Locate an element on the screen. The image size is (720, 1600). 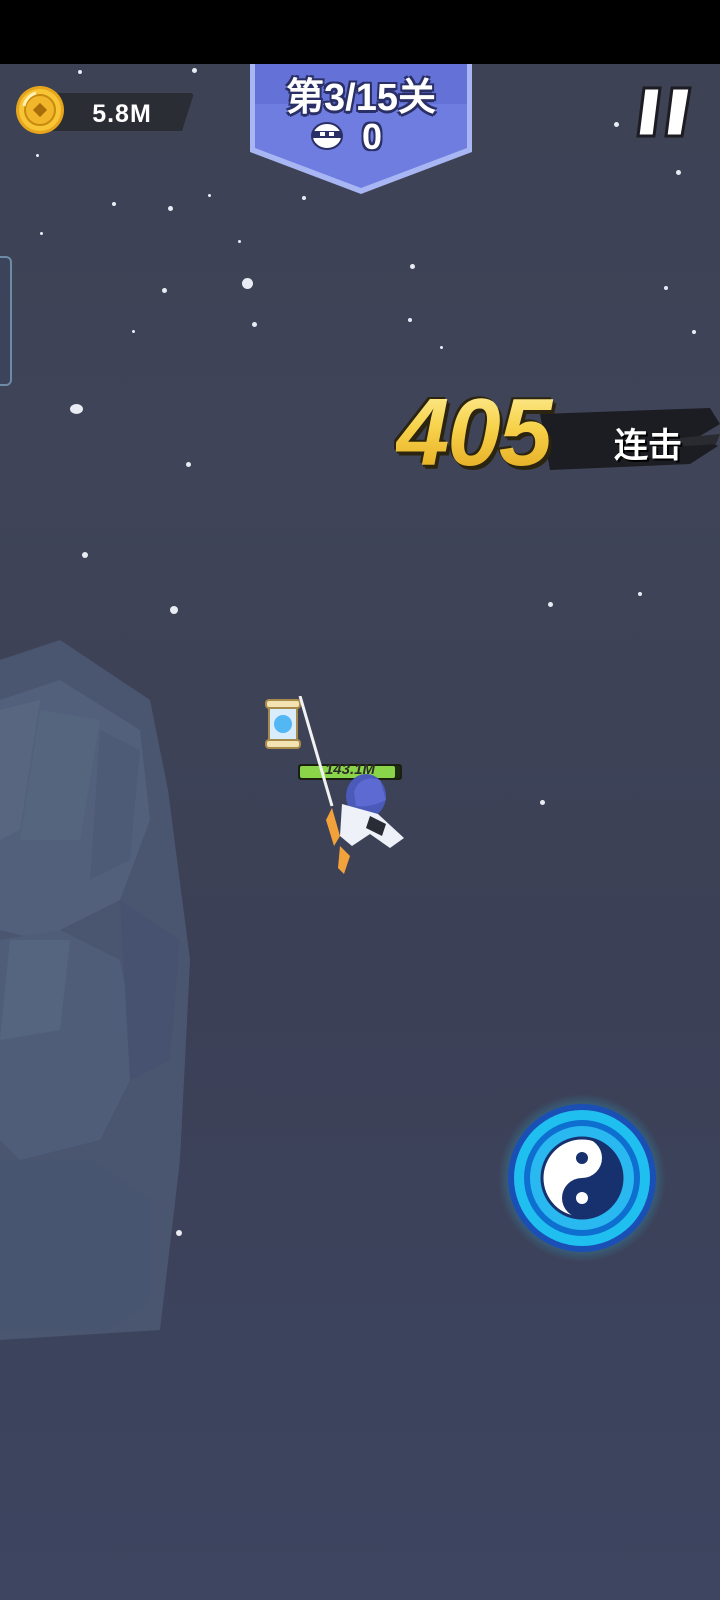
pause-icon is located at coordinates (649, 112).